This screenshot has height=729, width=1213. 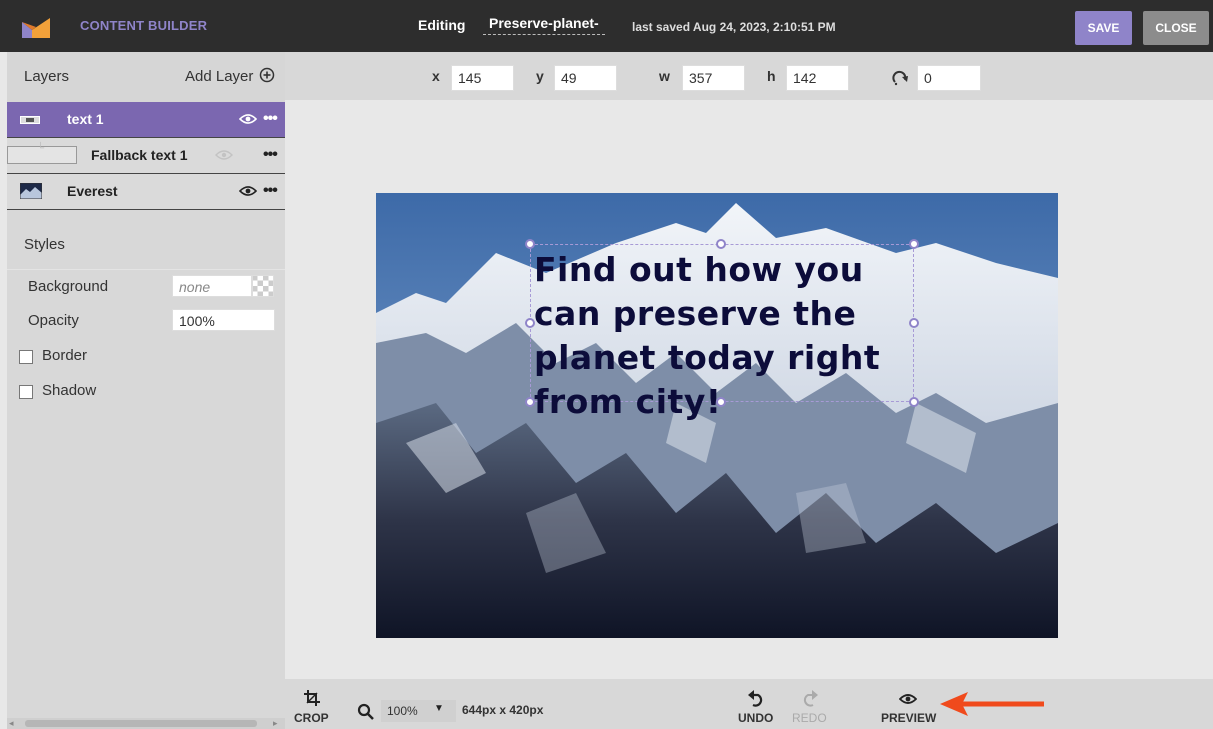 I want to click on chevron-down-icon: ▼, so click(x=439, y=708).